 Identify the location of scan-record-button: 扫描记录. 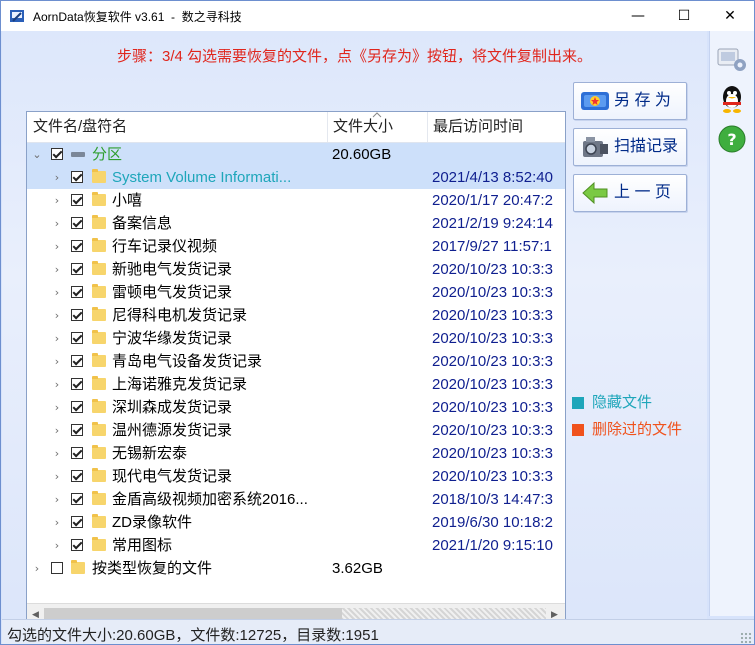
(630, 147).